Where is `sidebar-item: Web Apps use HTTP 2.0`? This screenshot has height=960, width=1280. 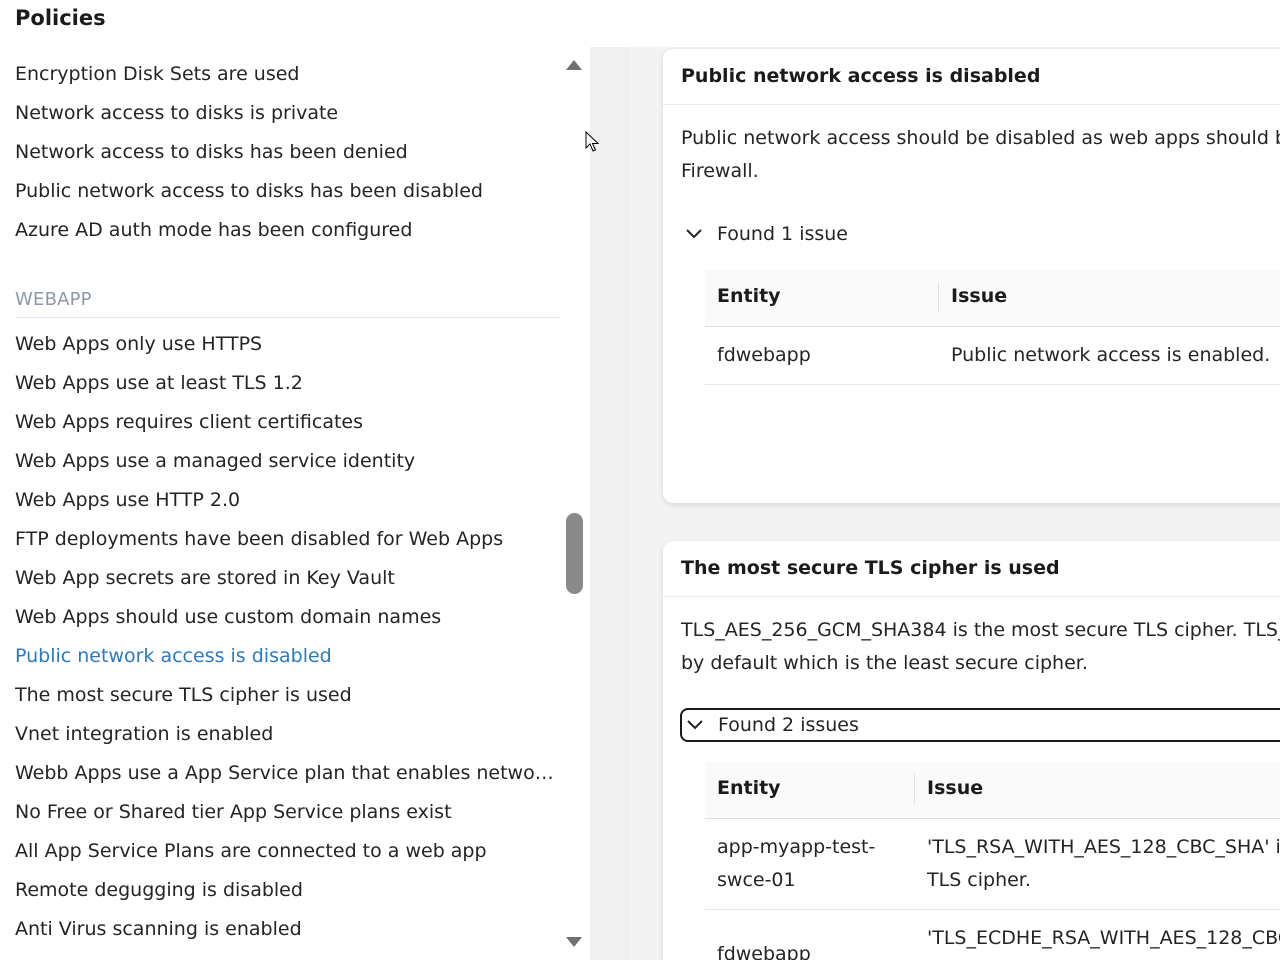 sidebar-item: Web Apps use HTTP 2.0 is located at coordinates (287, 500).